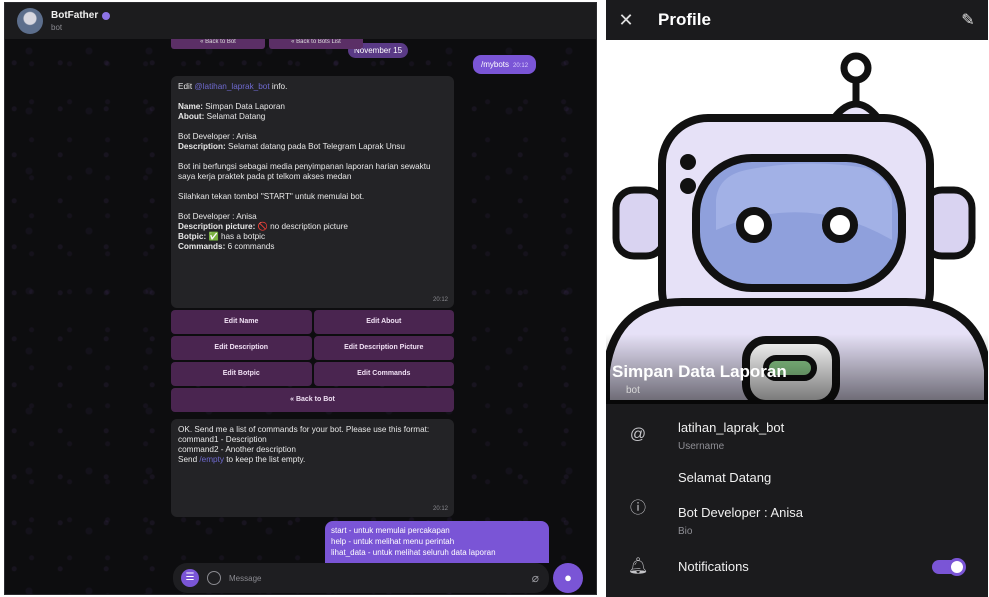 The width and height of the screenshot is (989, 597). I want to click on label: Botpic:, so click(192, 236).